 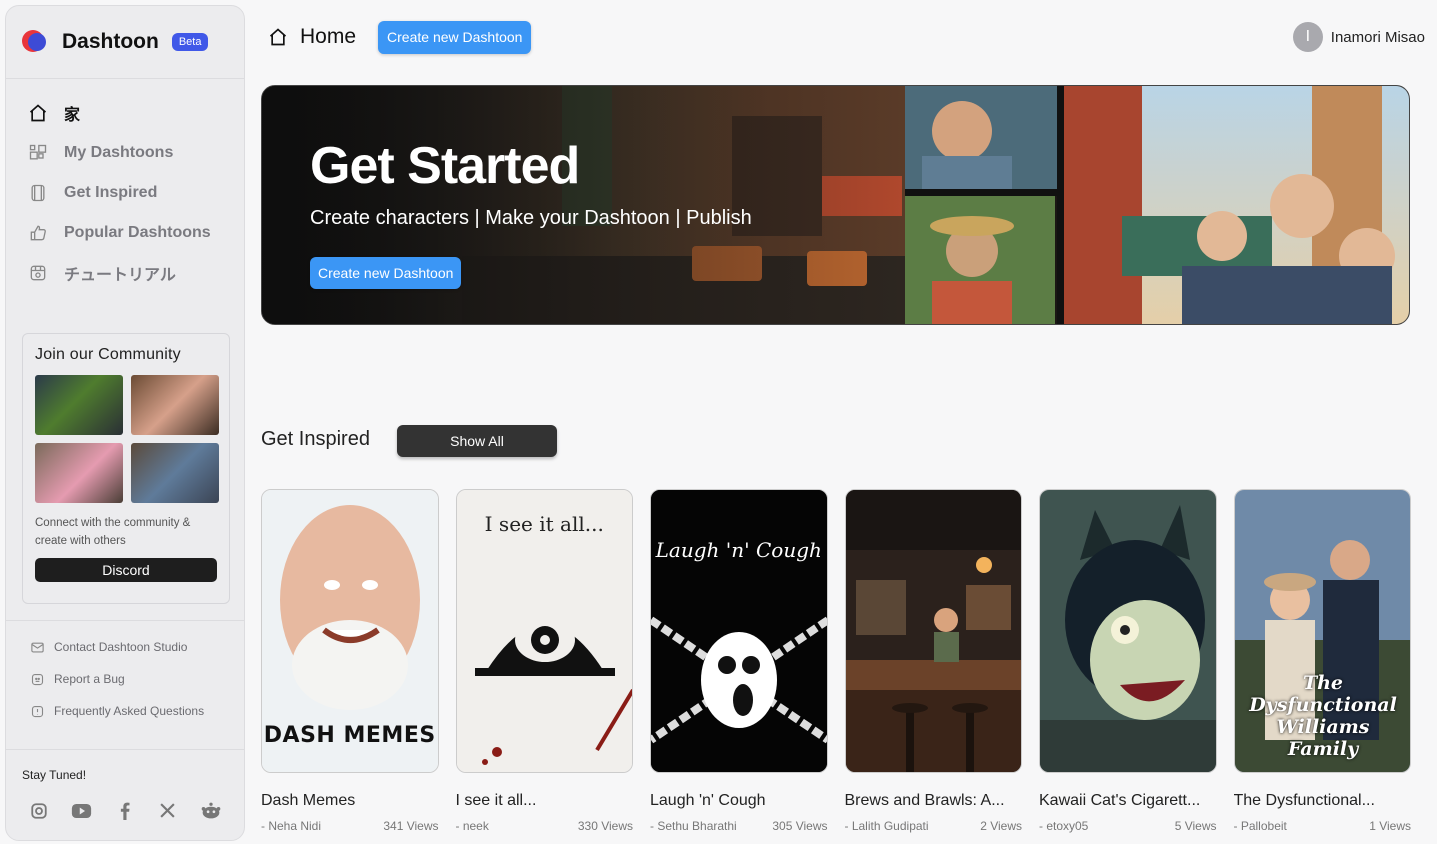 What do you see at coordinates (89, 679) in the screenshot?
I see `report-bug-label: Report a Bug` at bounding box center [89, 679].